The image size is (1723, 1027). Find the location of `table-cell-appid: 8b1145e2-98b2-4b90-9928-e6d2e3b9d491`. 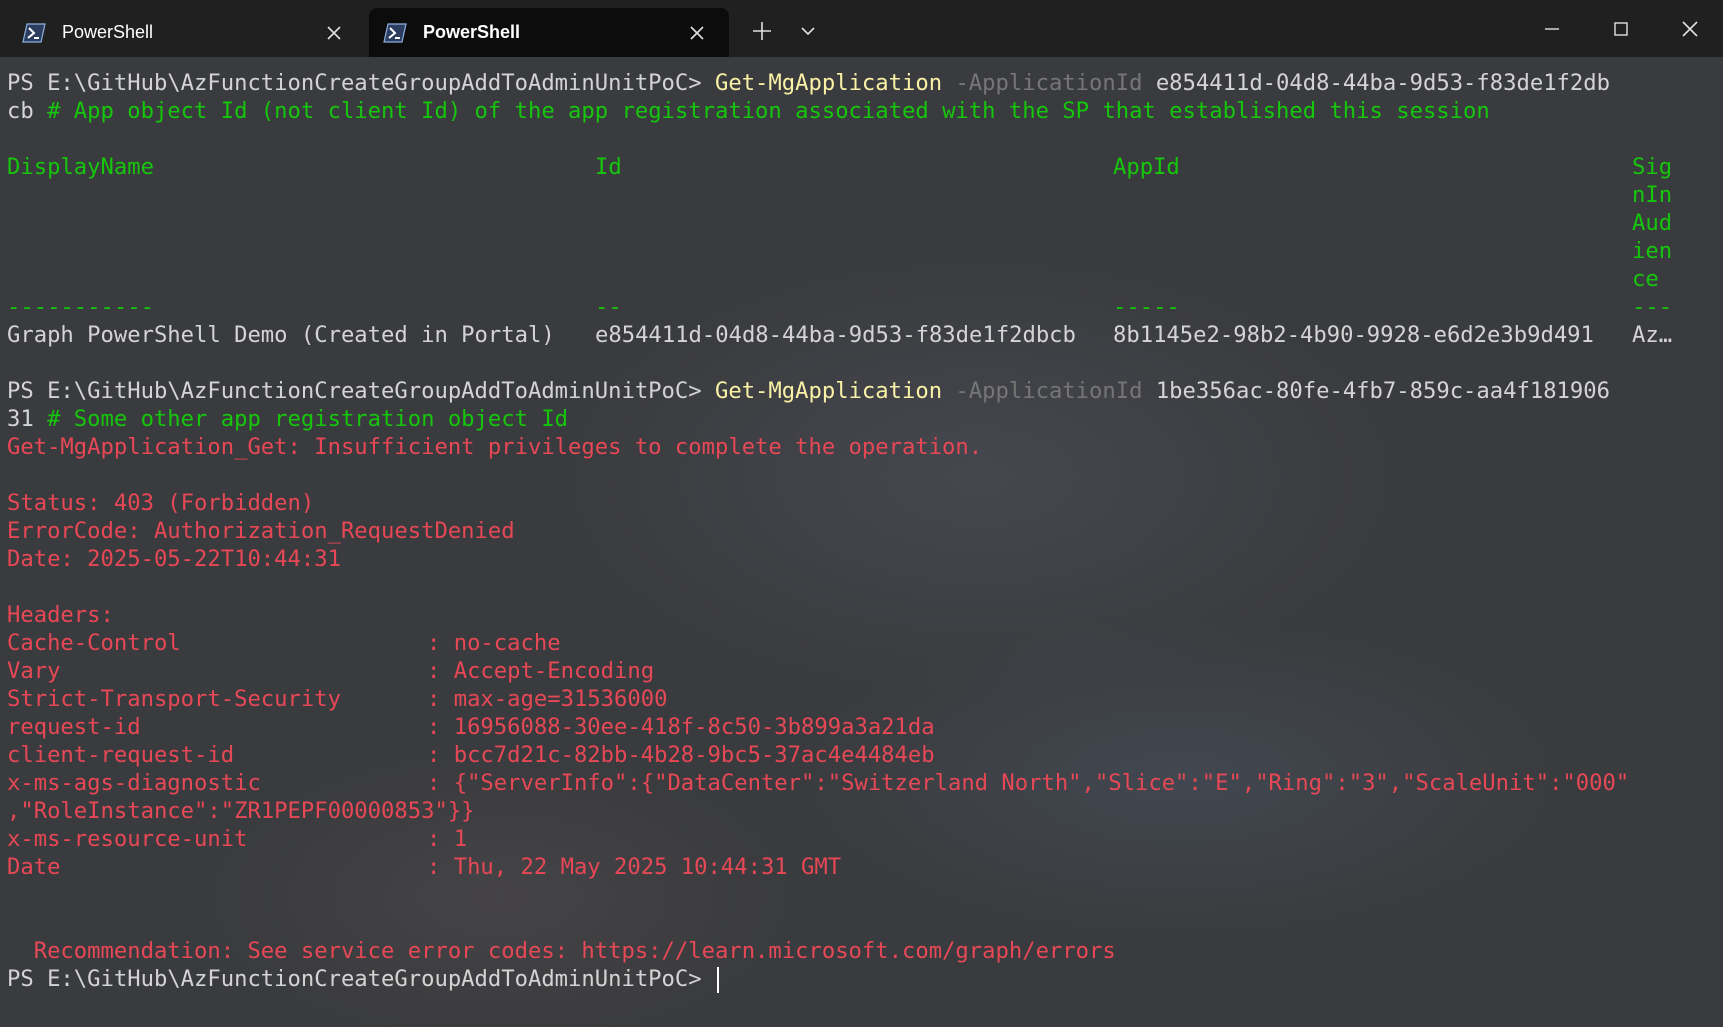

table-cell-appid: 8b1145e2-98b2-4b90-9928-e6d2e3b9d491 is located at coordinates (1353, 335).